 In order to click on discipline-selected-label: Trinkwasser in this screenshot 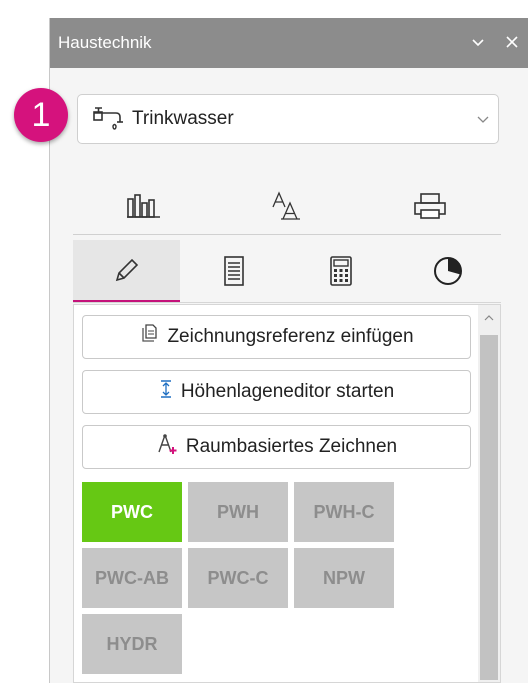, I will do `click(183, 118)`.